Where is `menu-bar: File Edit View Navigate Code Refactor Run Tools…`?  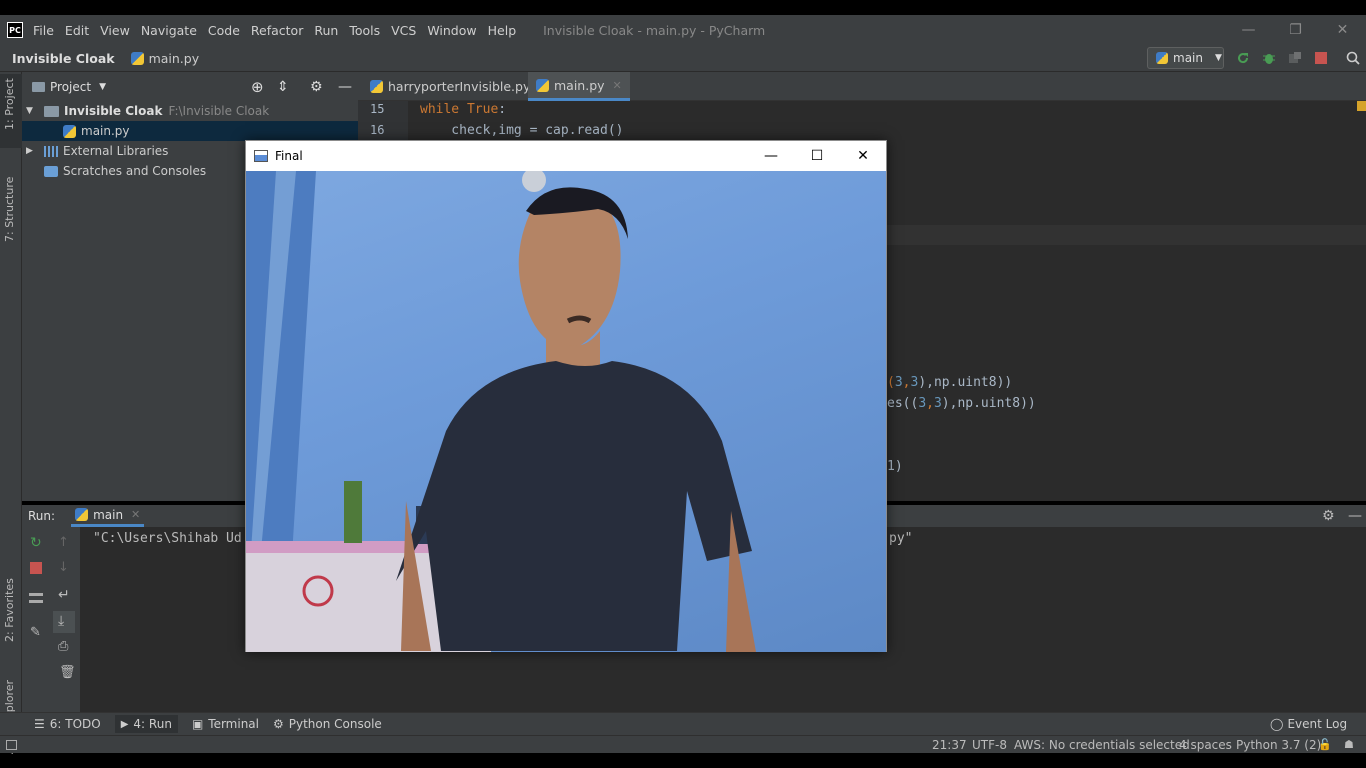
menu-bar: File Edit View Navigate Code Refactor Run Tools… is located at coordinates (280, 30).